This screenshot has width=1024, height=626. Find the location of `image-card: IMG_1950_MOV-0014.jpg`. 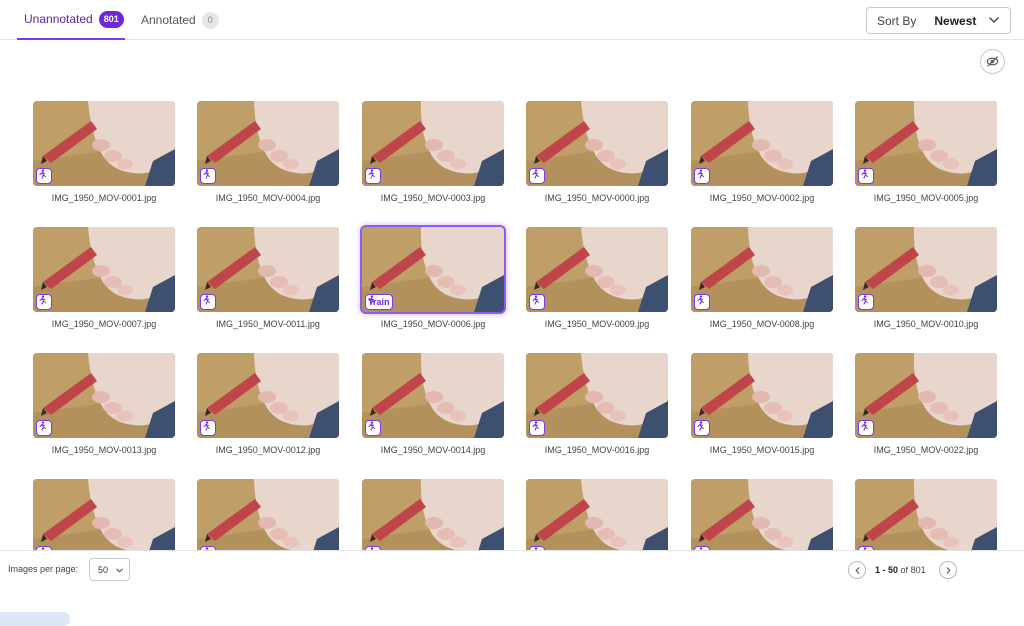

image-card: IMG_1950_MOV-0014.jpg is located at coordinates (433, 404).